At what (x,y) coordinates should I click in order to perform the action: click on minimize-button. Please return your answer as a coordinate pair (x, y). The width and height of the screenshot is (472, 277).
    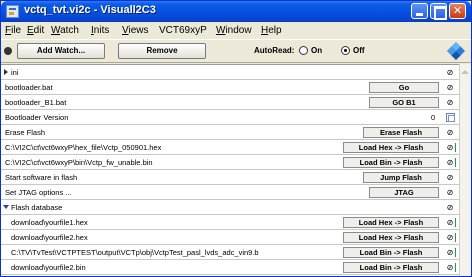
    Looking at the image, I should click on (419, 11).